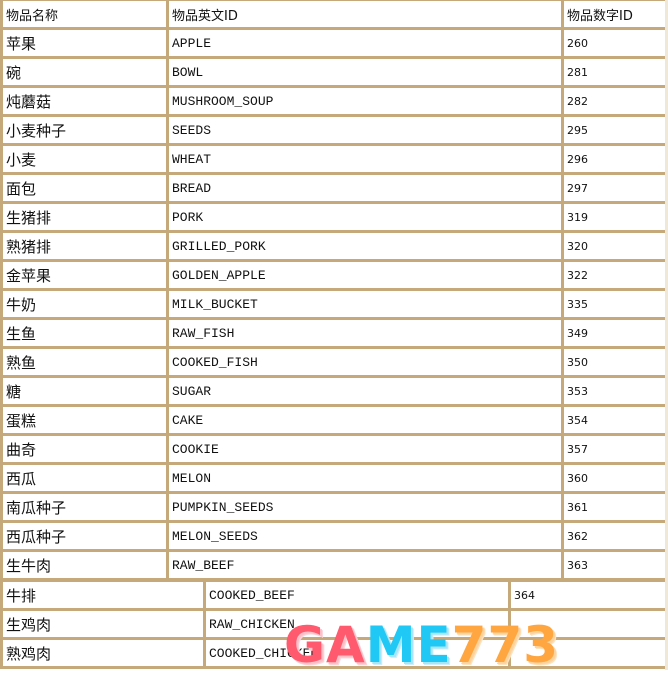  I want to click on cell-english-id: WHEAT, so click(365, 159).